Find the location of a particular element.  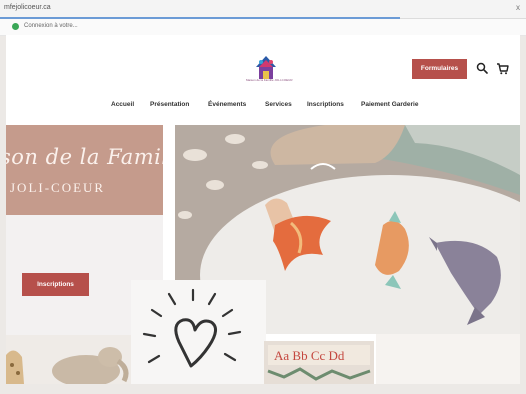

secure-icon is located at coordinates (15, 26).